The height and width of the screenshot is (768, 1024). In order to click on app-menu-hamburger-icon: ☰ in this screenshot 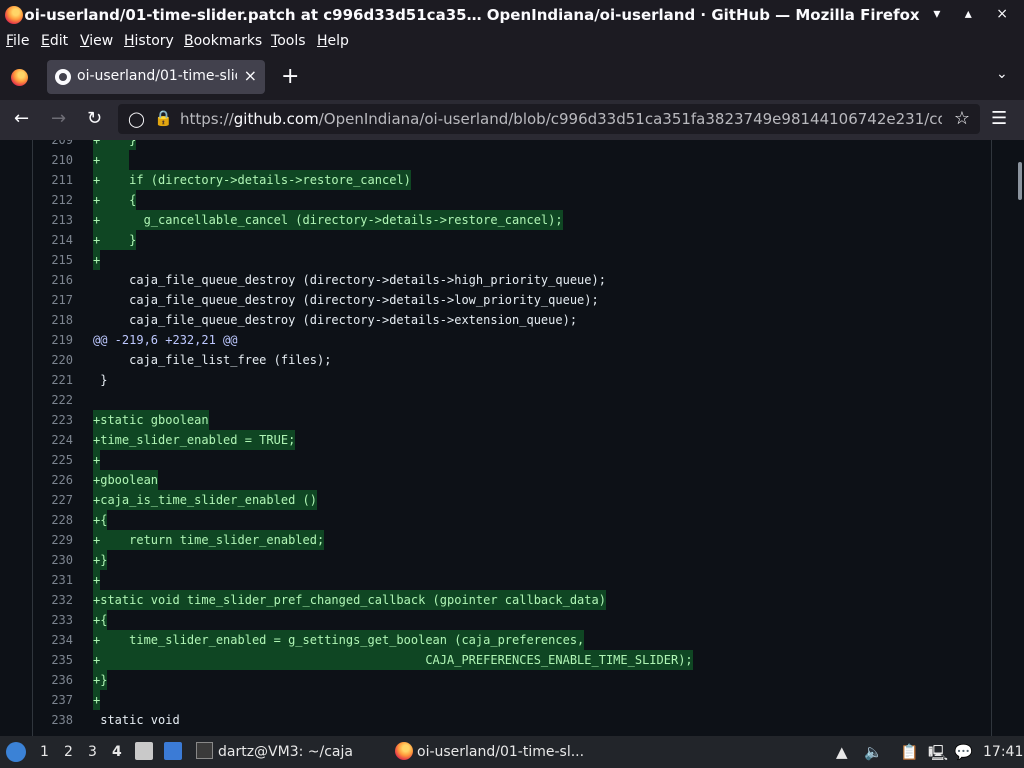, I will do `click(999, 118)`.